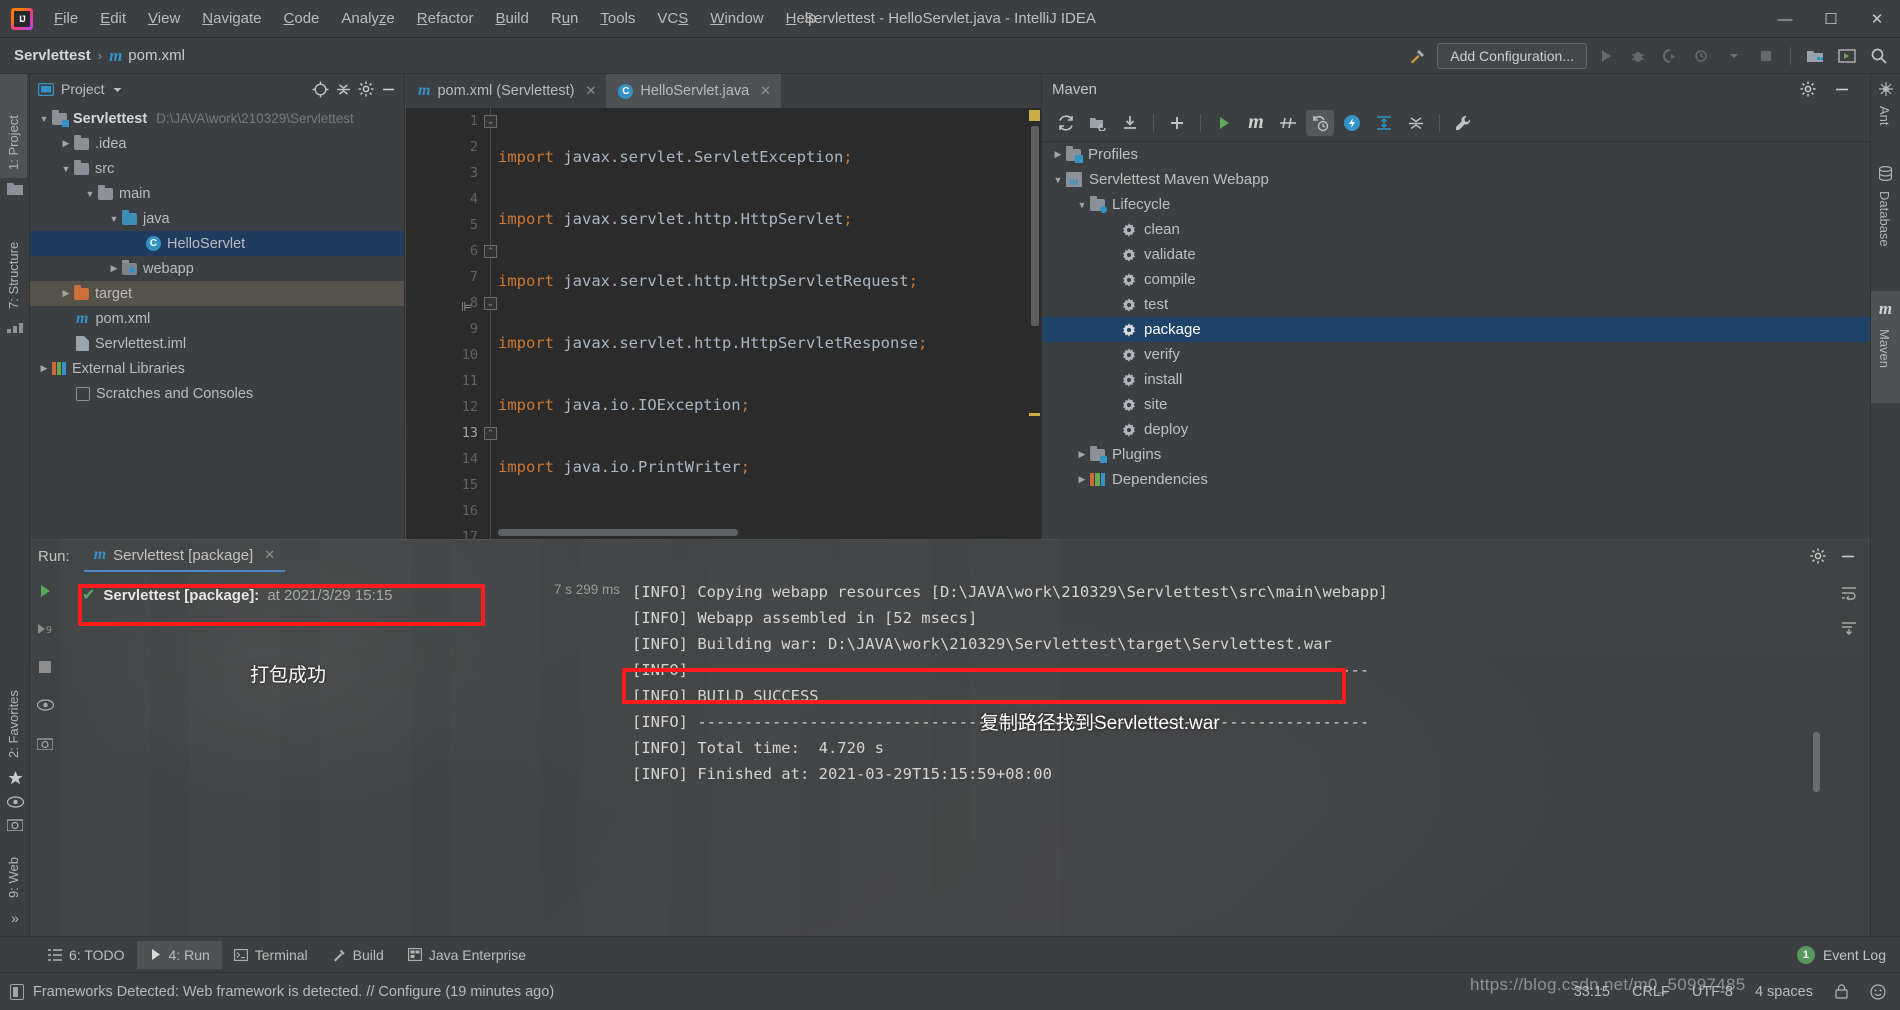 This screenshot has height=1010, width=1900. I want to click on search-everywhere-icon, so click(1879, 56).